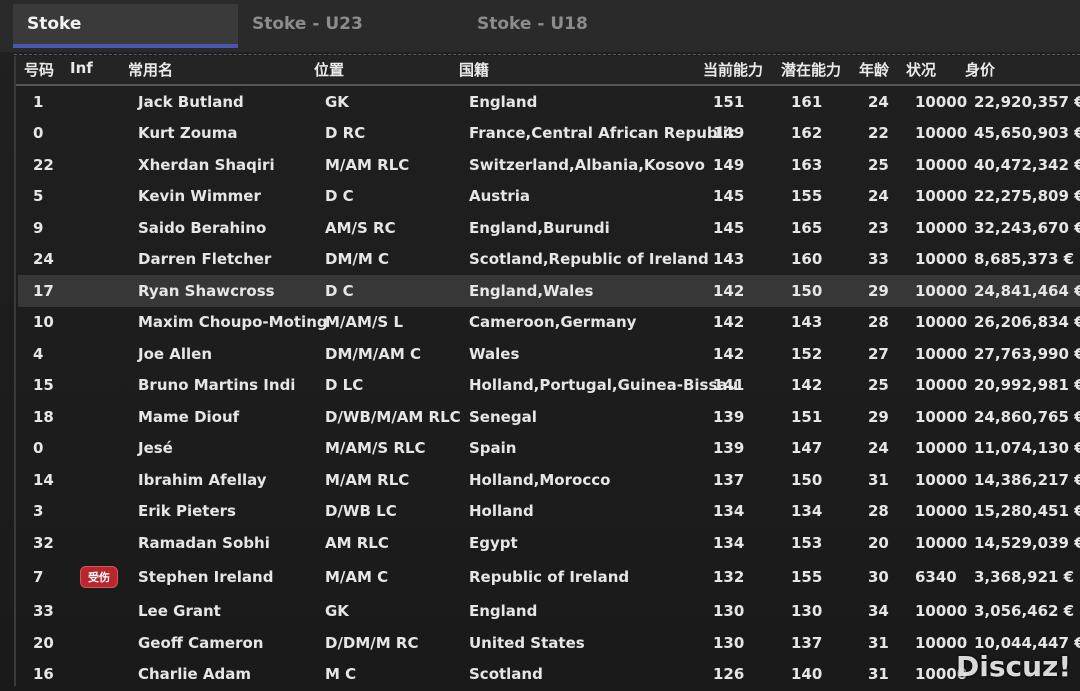  What do you see at coordinates (807, 227) in the screenshot?
I see `player-potential-ability: 165` at bounding box center [807, 227].